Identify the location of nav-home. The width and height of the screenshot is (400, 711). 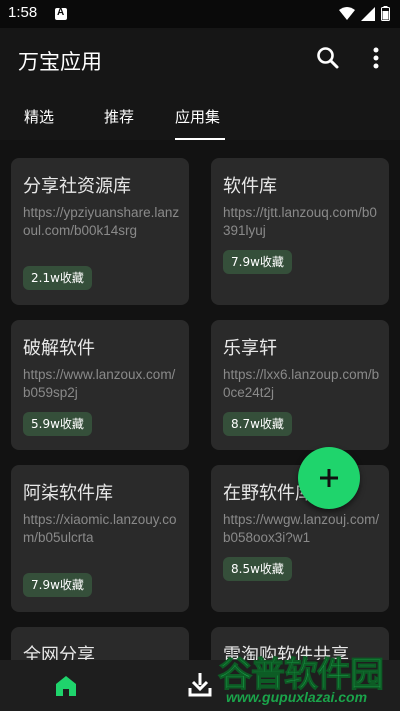
(66, 686).